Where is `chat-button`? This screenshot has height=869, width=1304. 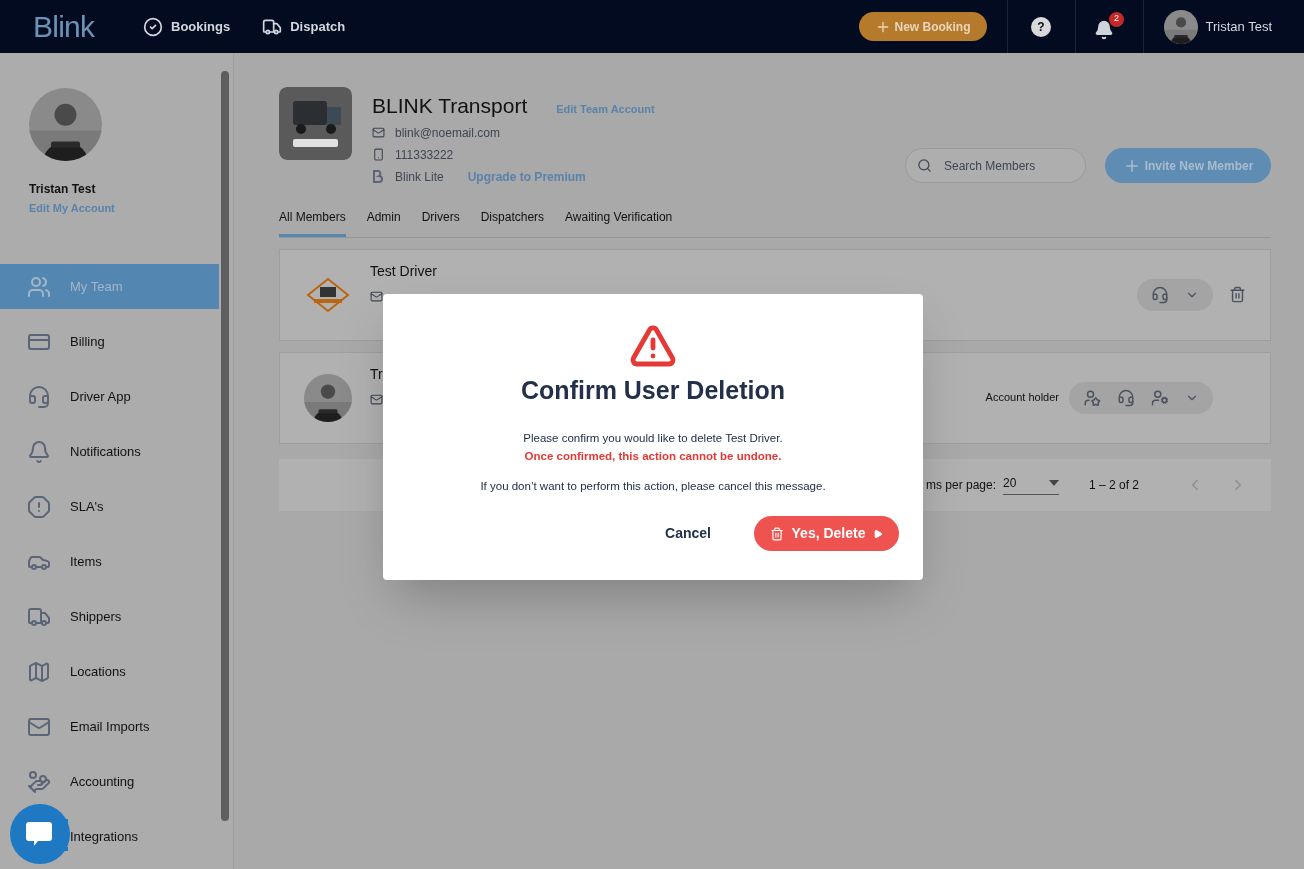 chat-button is located at coordinates (40, 834).